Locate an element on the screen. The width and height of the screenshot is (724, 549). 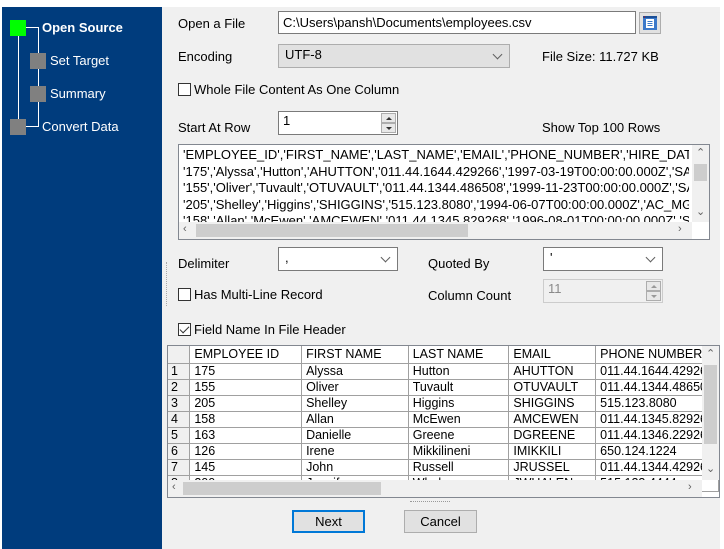
table-cell: Russell is located at coordinates (459, 467).